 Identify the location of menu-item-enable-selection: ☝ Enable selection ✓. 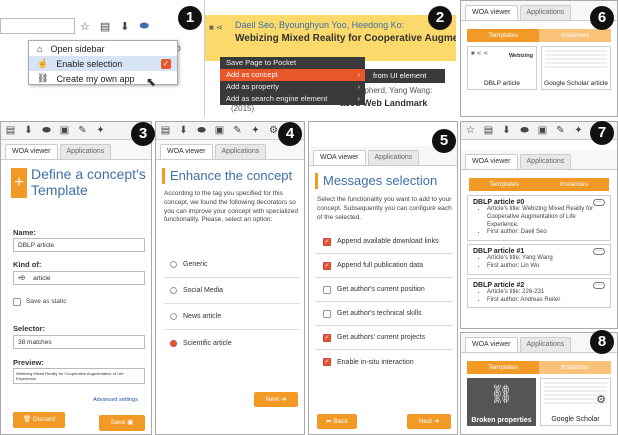
(103, 63).